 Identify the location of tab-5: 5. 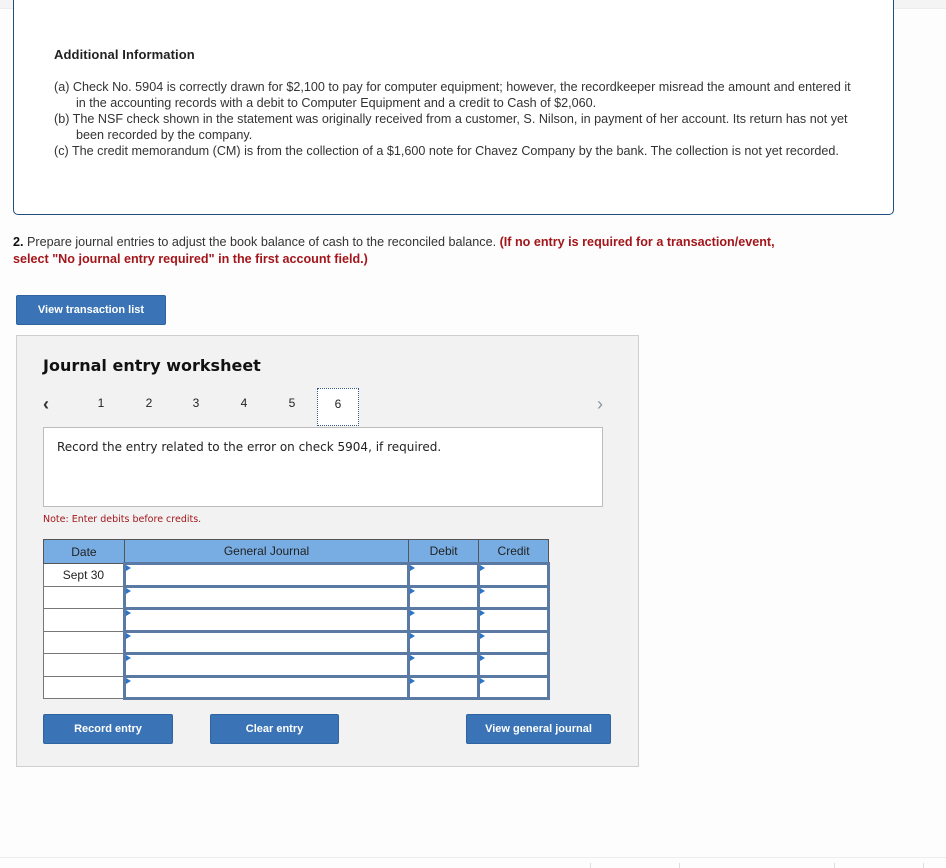
(292, 403).